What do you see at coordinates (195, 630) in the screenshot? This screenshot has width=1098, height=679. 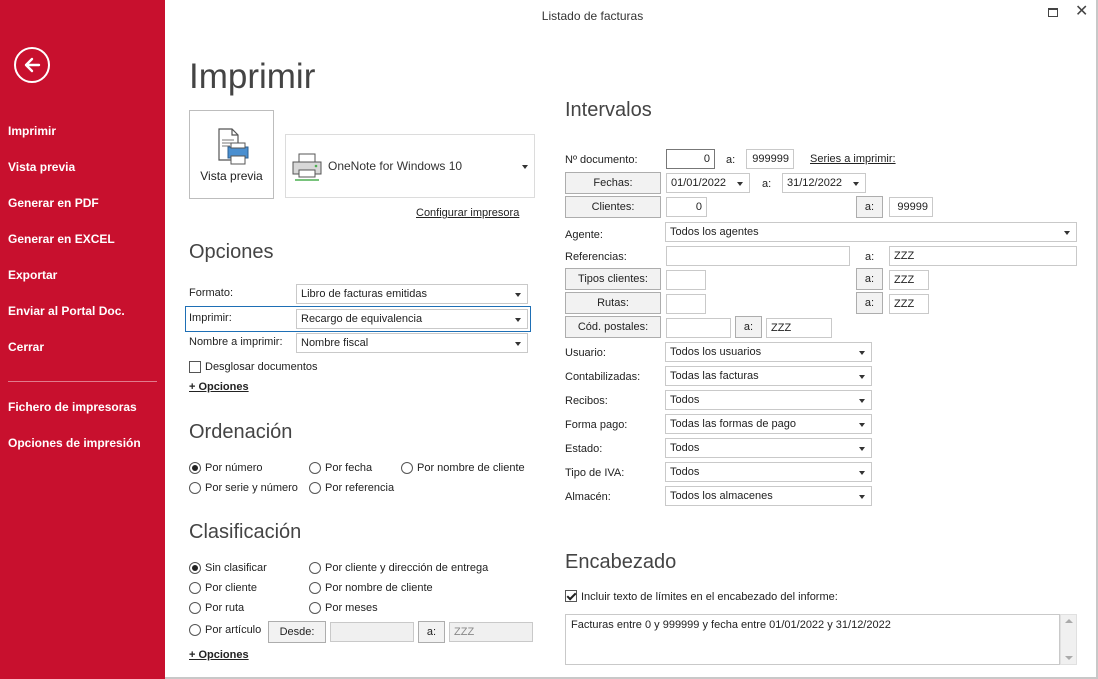 I see `radio-por-articulo` at bounding box center [195, 630].